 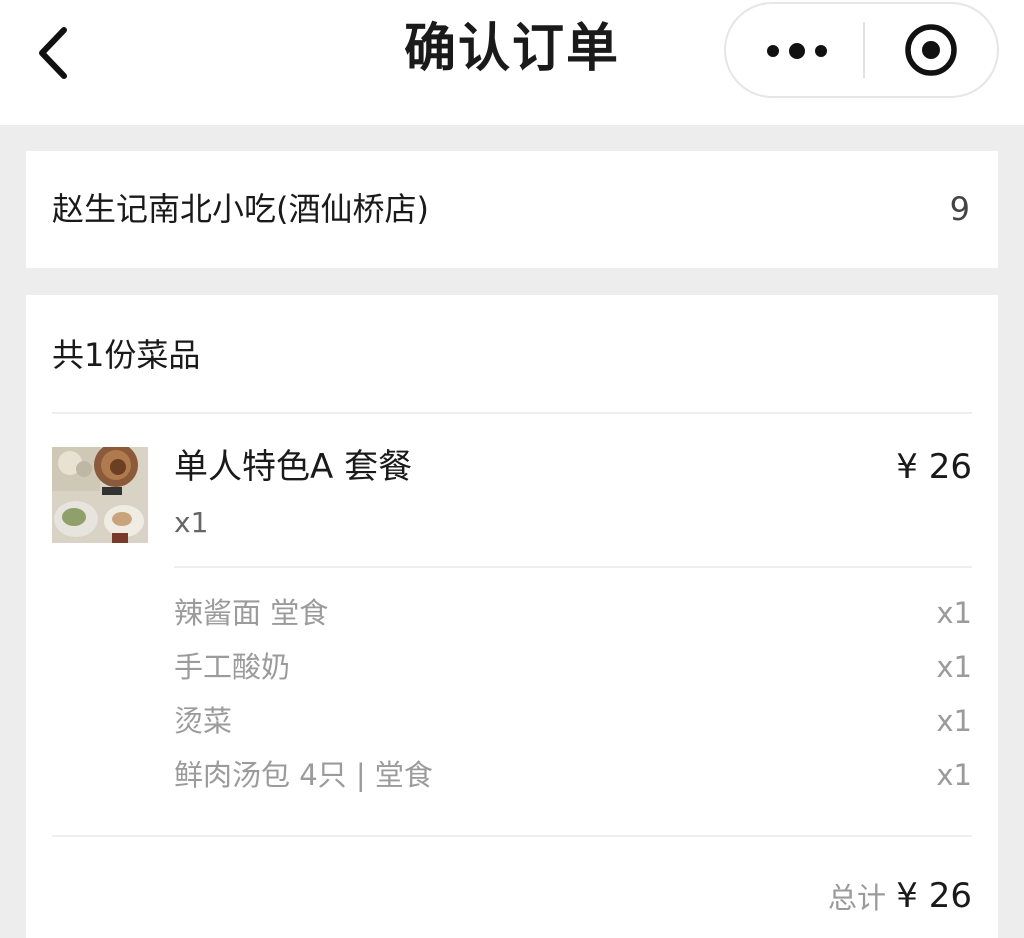 What do you see at coordinates (191, 522) in the screenshot?
I see `item-quantity: x1` at bounding box center [191, 522].